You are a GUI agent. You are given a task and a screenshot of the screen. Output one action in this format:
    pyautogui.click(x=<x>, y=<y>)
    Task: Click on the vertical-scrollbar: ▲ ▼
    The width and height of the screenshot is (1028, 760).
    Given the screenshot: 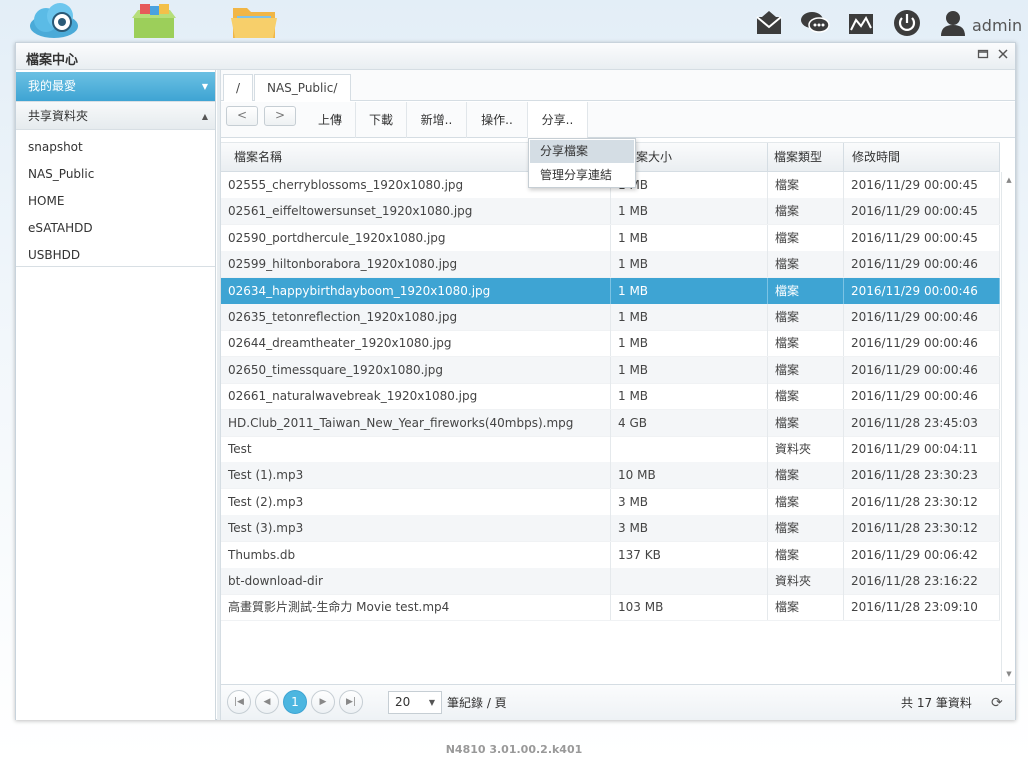 What is the action you would take?
    pyautogui.click(x=1008, y=427)
    